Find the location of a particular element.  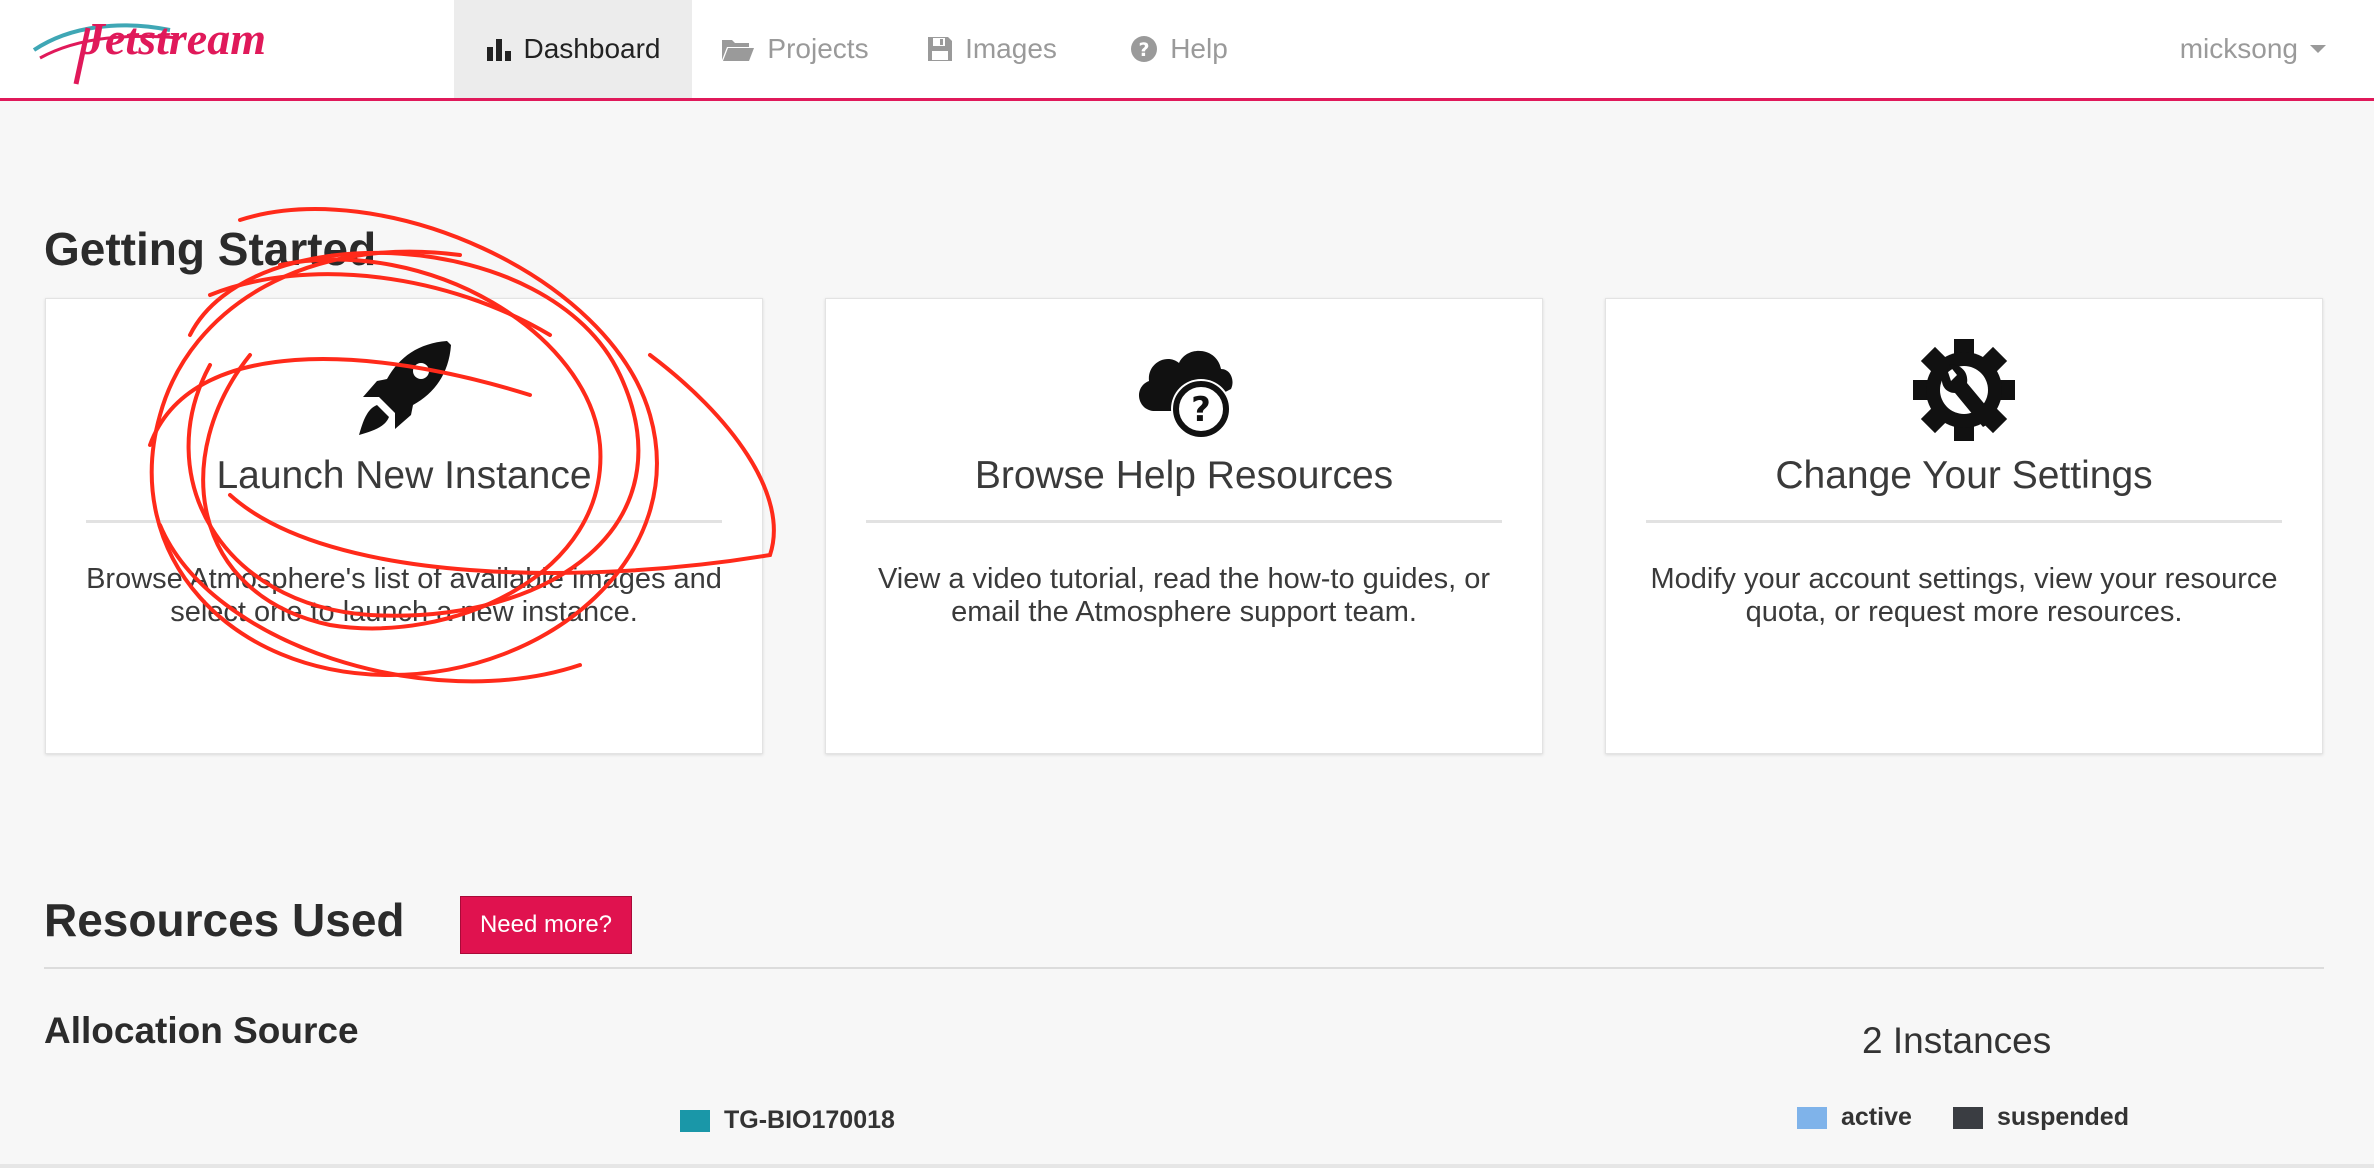

legend-active-label: active is located at coordinates (1876, 1117).